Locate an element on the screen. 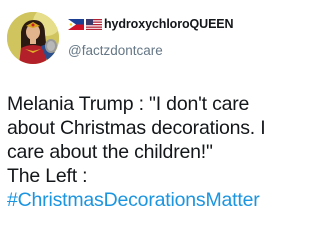 This screenshot has height=250, width=320. avatar is located at coordinates (33, 38).